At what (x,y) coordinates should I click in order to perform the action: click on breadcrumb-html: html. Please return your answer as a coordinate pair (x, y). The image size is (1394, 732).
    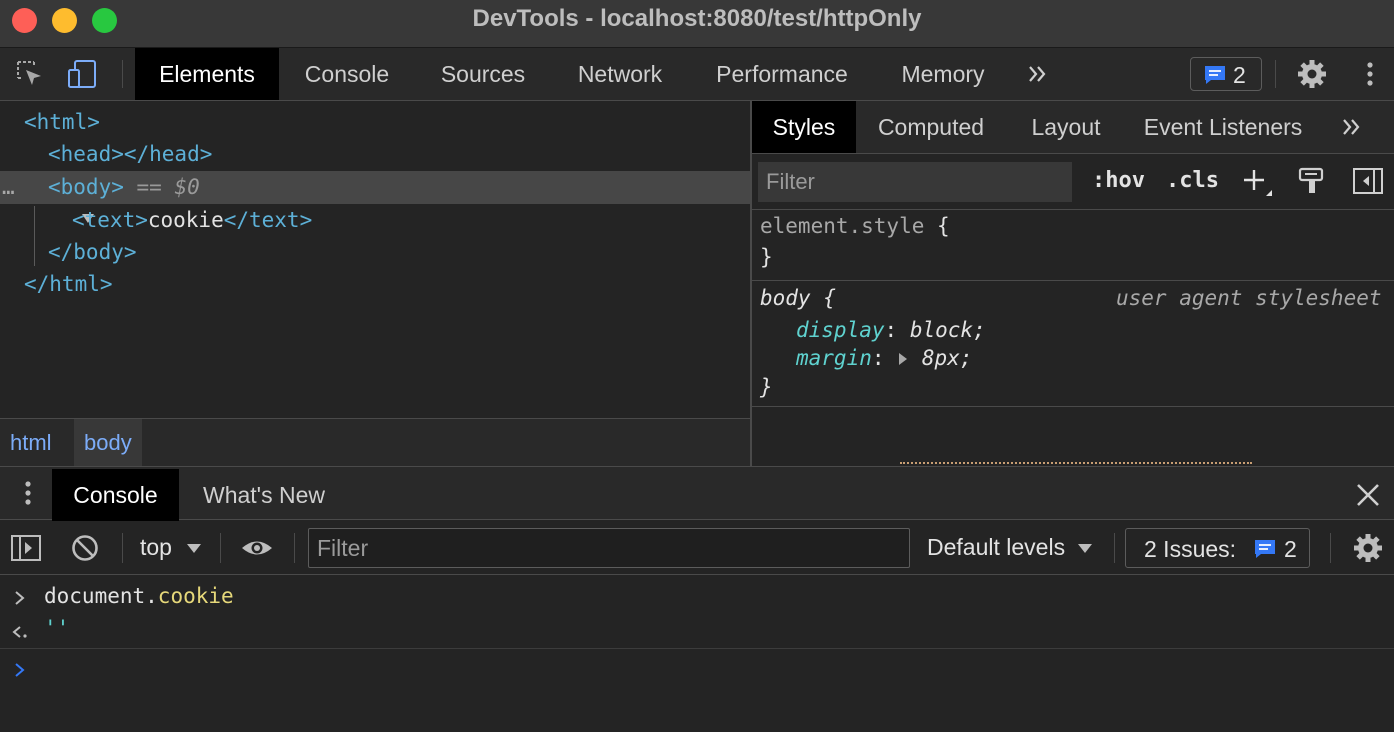
    Looking at the image, I should click on (31, 443).